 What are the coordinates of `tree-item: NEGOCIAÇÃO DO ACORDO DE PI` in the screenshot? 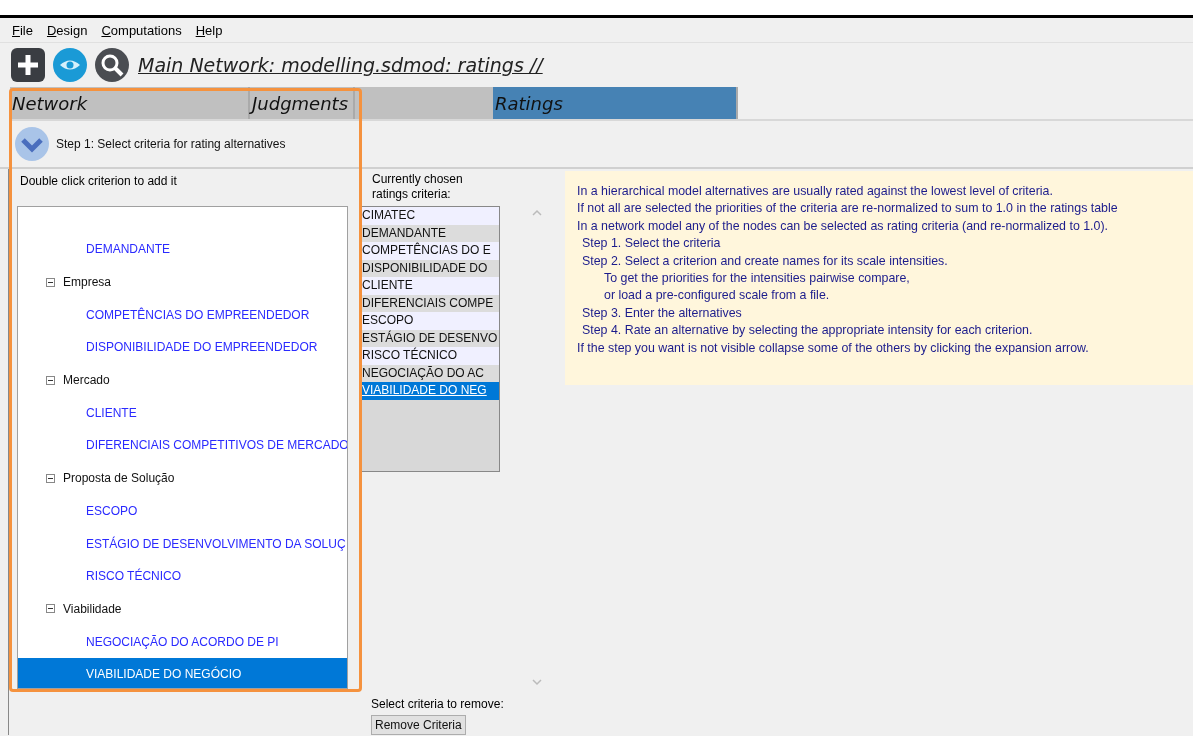 It's located at (182, 641).